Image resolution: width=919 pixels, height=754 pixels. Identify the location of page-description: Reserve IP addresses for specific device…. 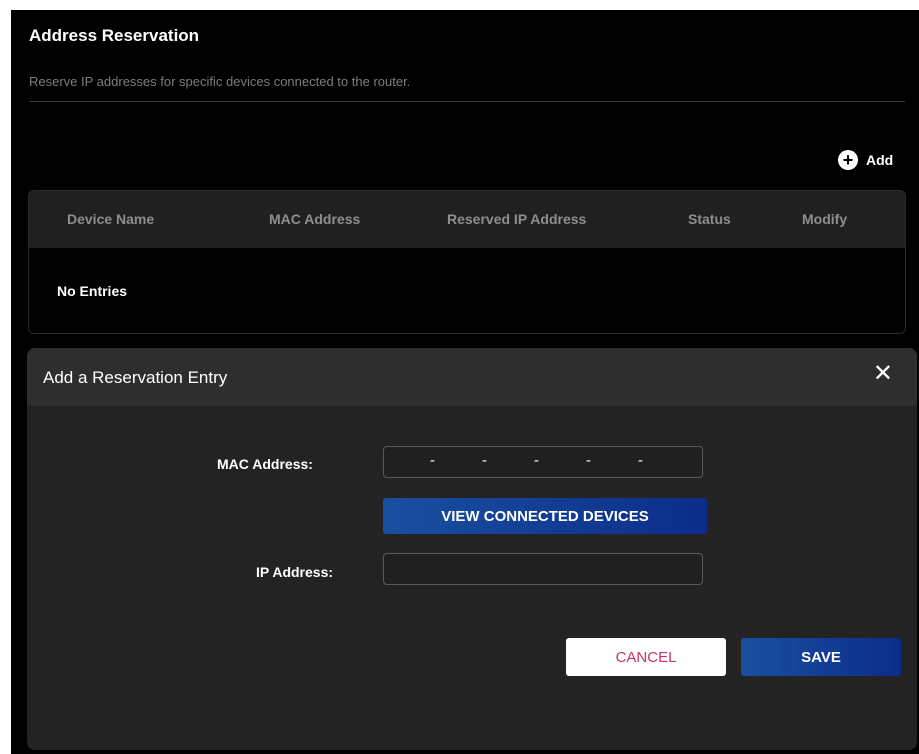
(220, 81).